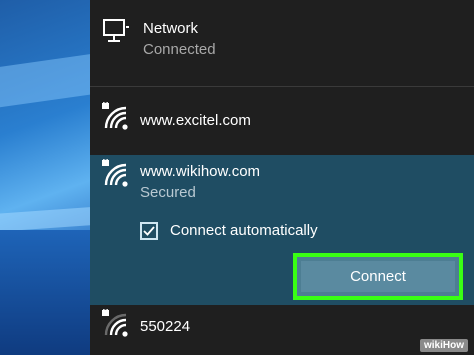 The height and width of the screenshot is (355, 474). I want to click on wallpaper-window-pane, so click(45, 292).